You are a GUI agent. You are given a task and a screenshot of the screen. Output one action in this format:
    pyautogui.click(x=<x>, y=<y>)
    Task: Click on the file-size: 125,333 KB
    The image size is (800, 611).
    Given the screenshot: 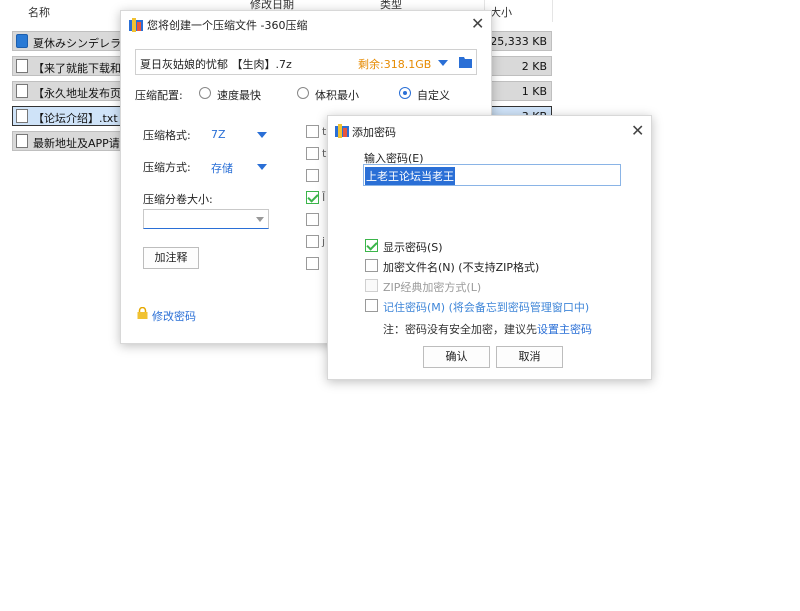 What is the action you would take?
    pyautogui.click(x=515, y=41)
    